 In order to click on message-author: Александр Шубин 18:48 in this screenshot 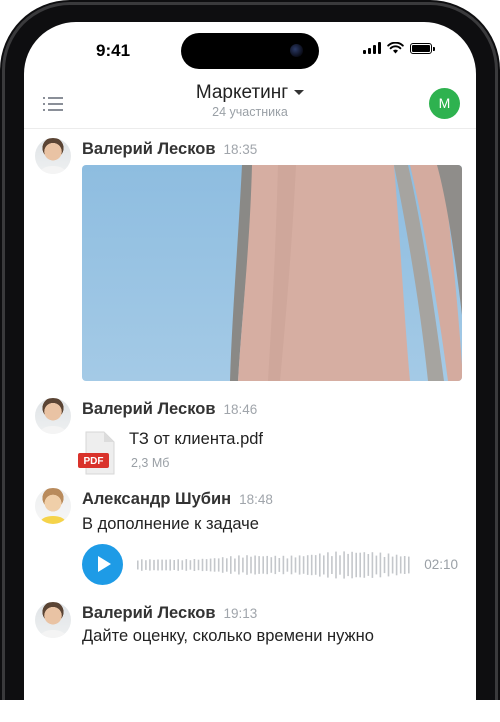, I will do `click(177, 499)`.